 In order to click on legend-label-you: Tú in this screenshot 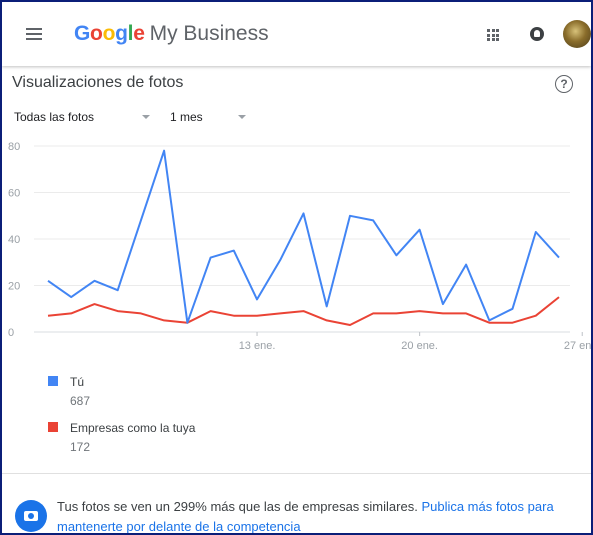, I will do `click(77, 382)`.